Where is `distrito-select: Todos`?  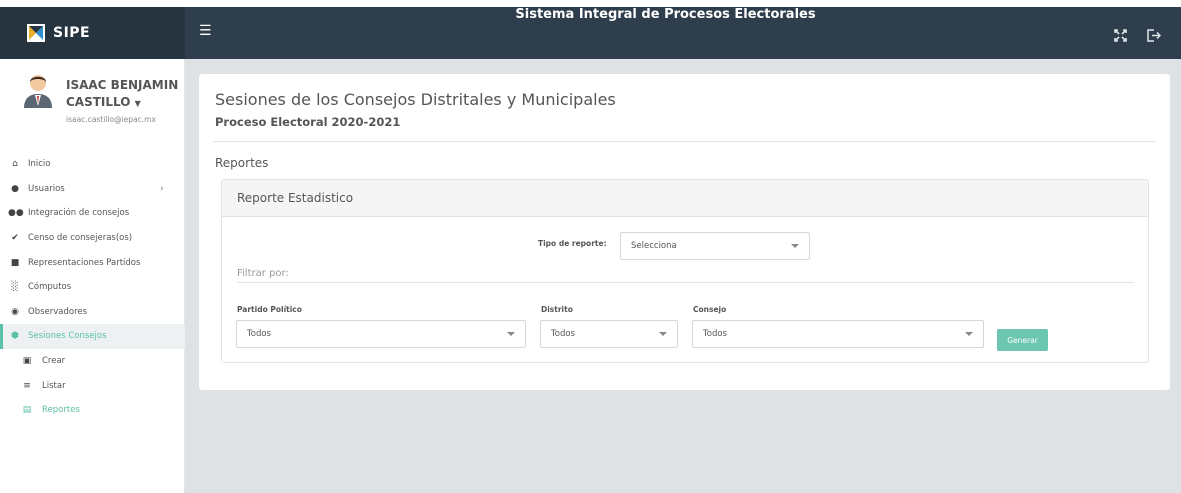 distrito-select: Todos is located at coordinates (609, 334).